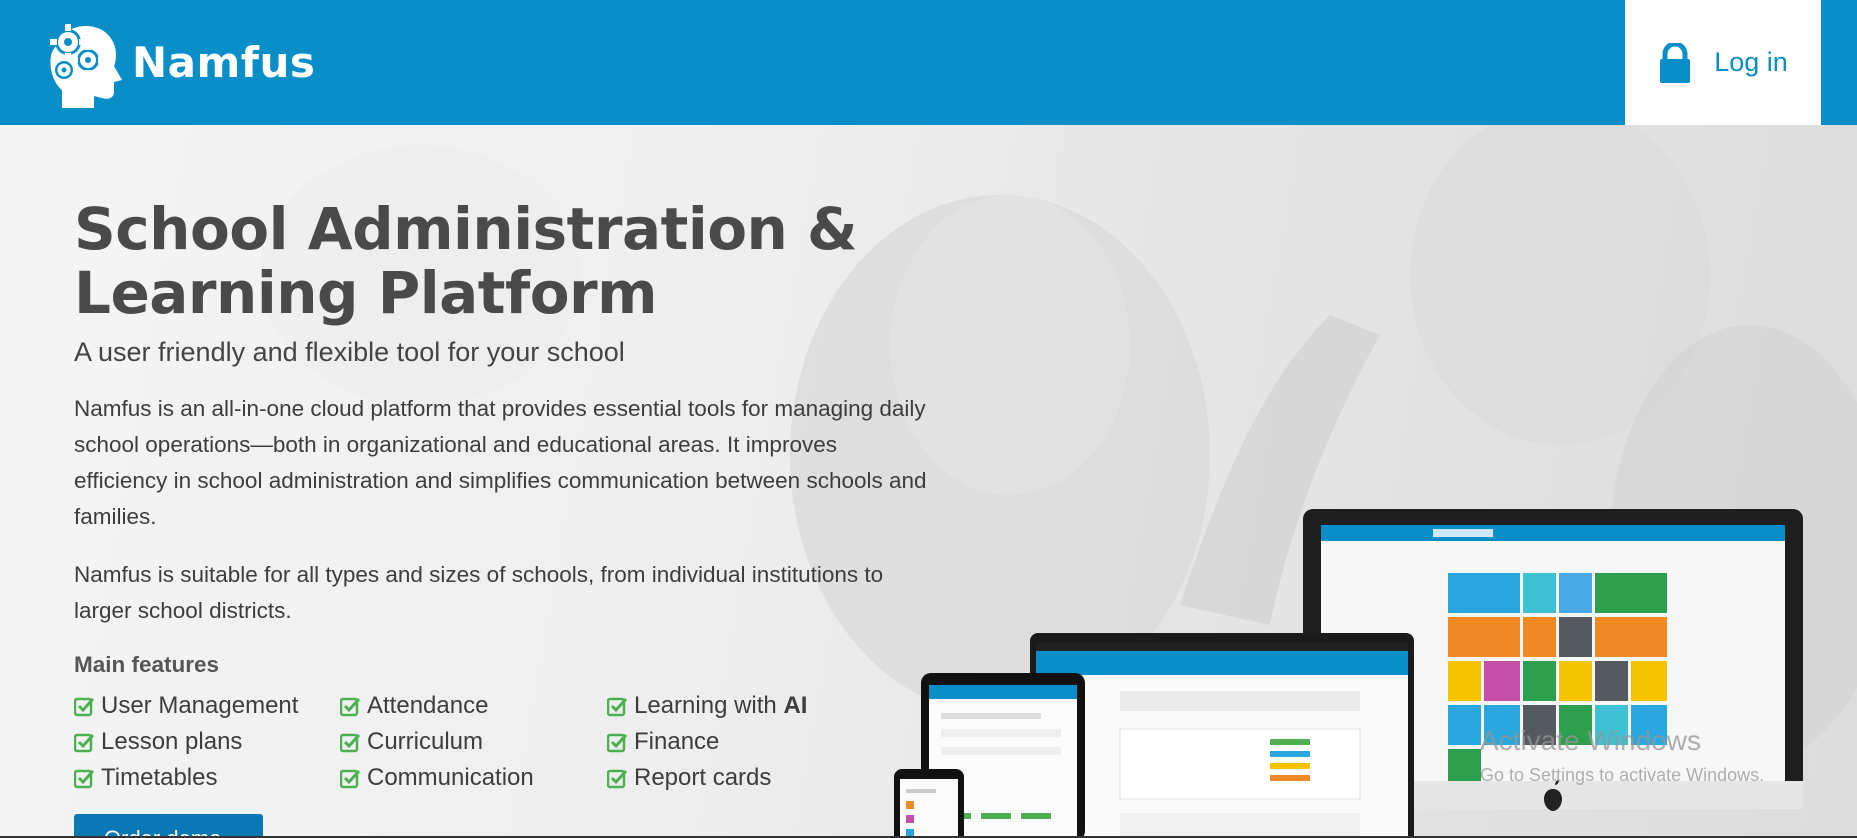 The image size is (1857, 838). Describe the element at coordinates (450, 777) in the screenshot. I see `feature-label: Communication` at that location.